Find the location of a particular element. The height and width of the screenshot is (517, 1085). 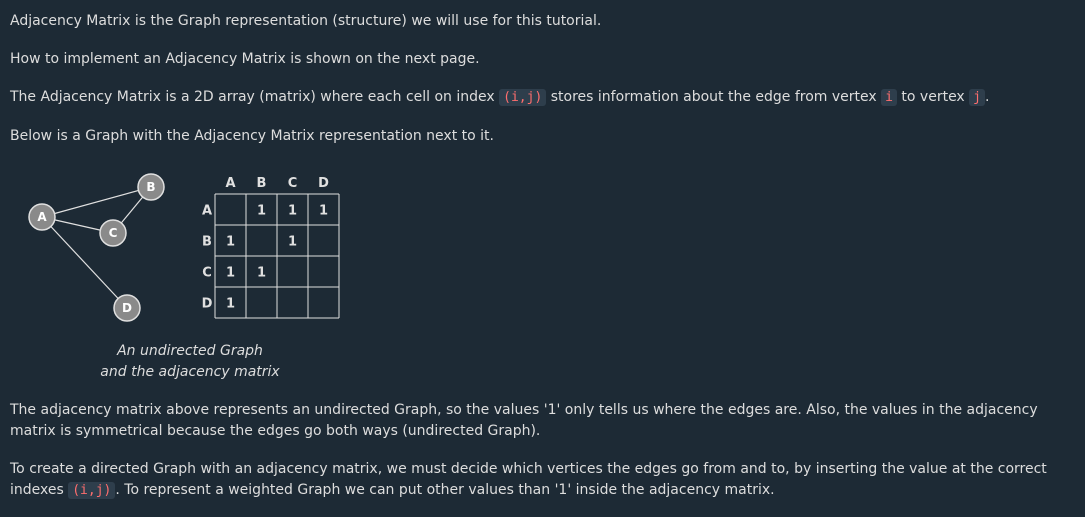

graph-node-label: B is located at coordinates (150, 187).